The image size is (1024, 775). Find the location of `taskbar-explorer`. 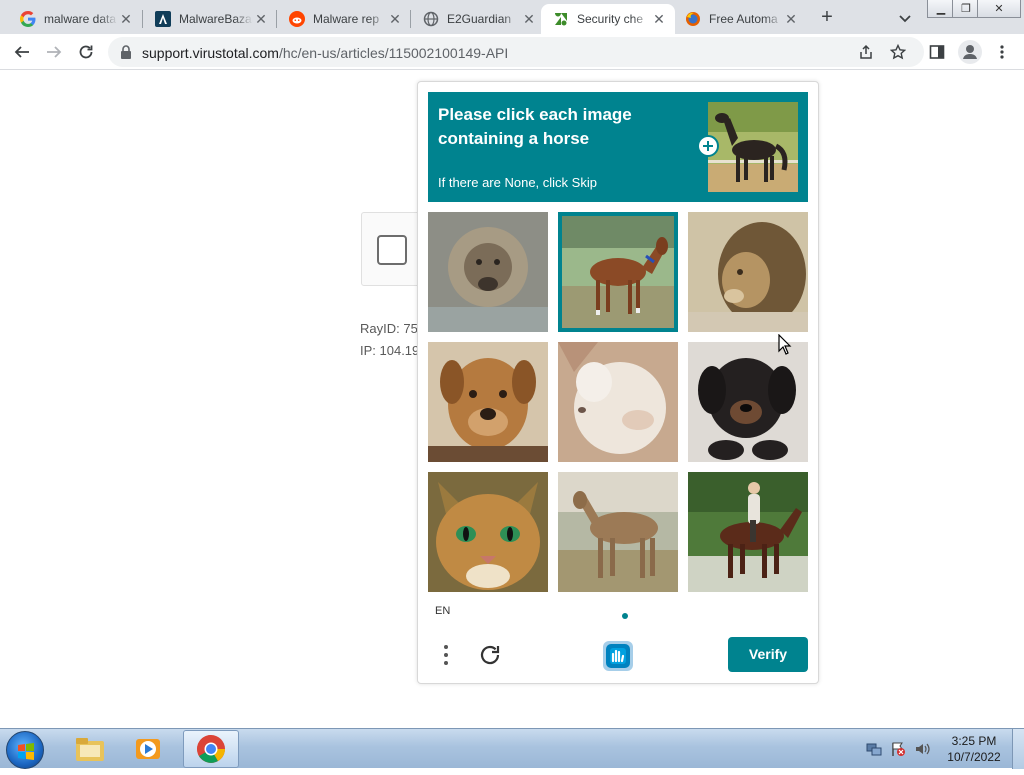

taskbar-explorer is located at coordinates (90, 749).